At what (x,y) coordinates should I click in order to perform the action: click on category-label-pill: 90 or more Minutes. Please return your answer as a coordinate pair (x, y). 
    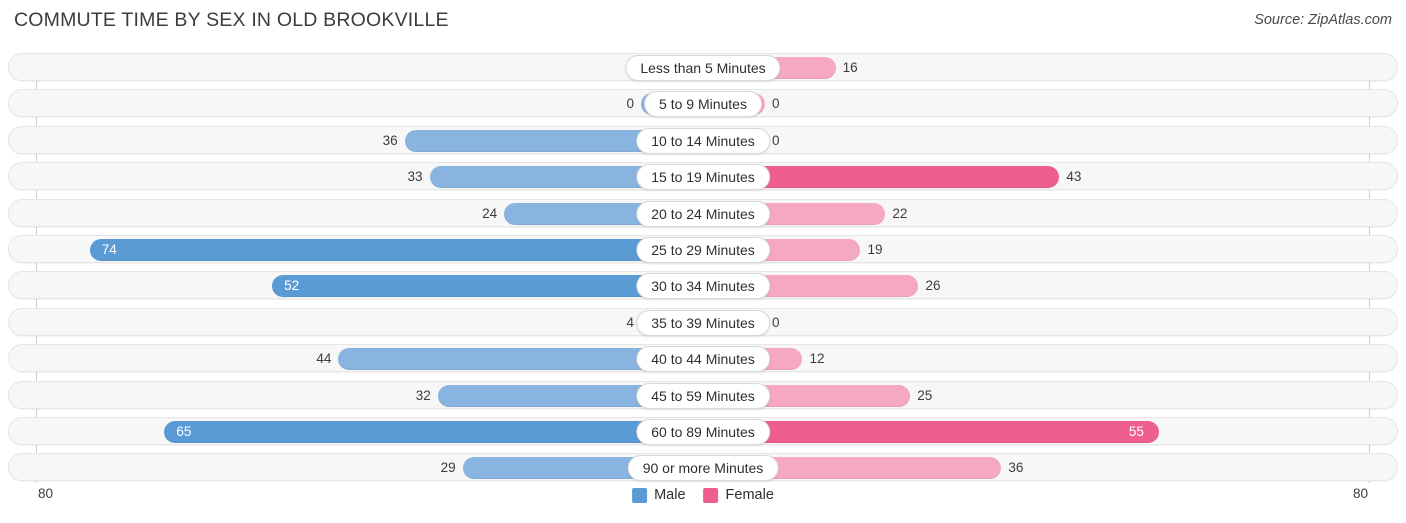
    Looking at the image, I should click on (703, 468).